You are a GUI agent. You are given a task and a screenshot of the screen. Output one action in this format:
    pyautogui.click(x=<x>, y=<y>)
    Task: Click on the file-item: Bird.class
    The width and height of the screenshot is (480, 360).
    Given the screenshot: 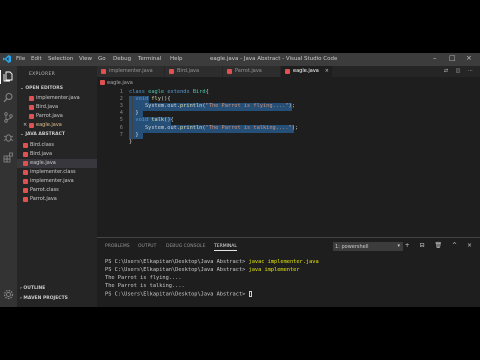 What is the action you would take?
    pyautogui.click(x=57, y=145)
    